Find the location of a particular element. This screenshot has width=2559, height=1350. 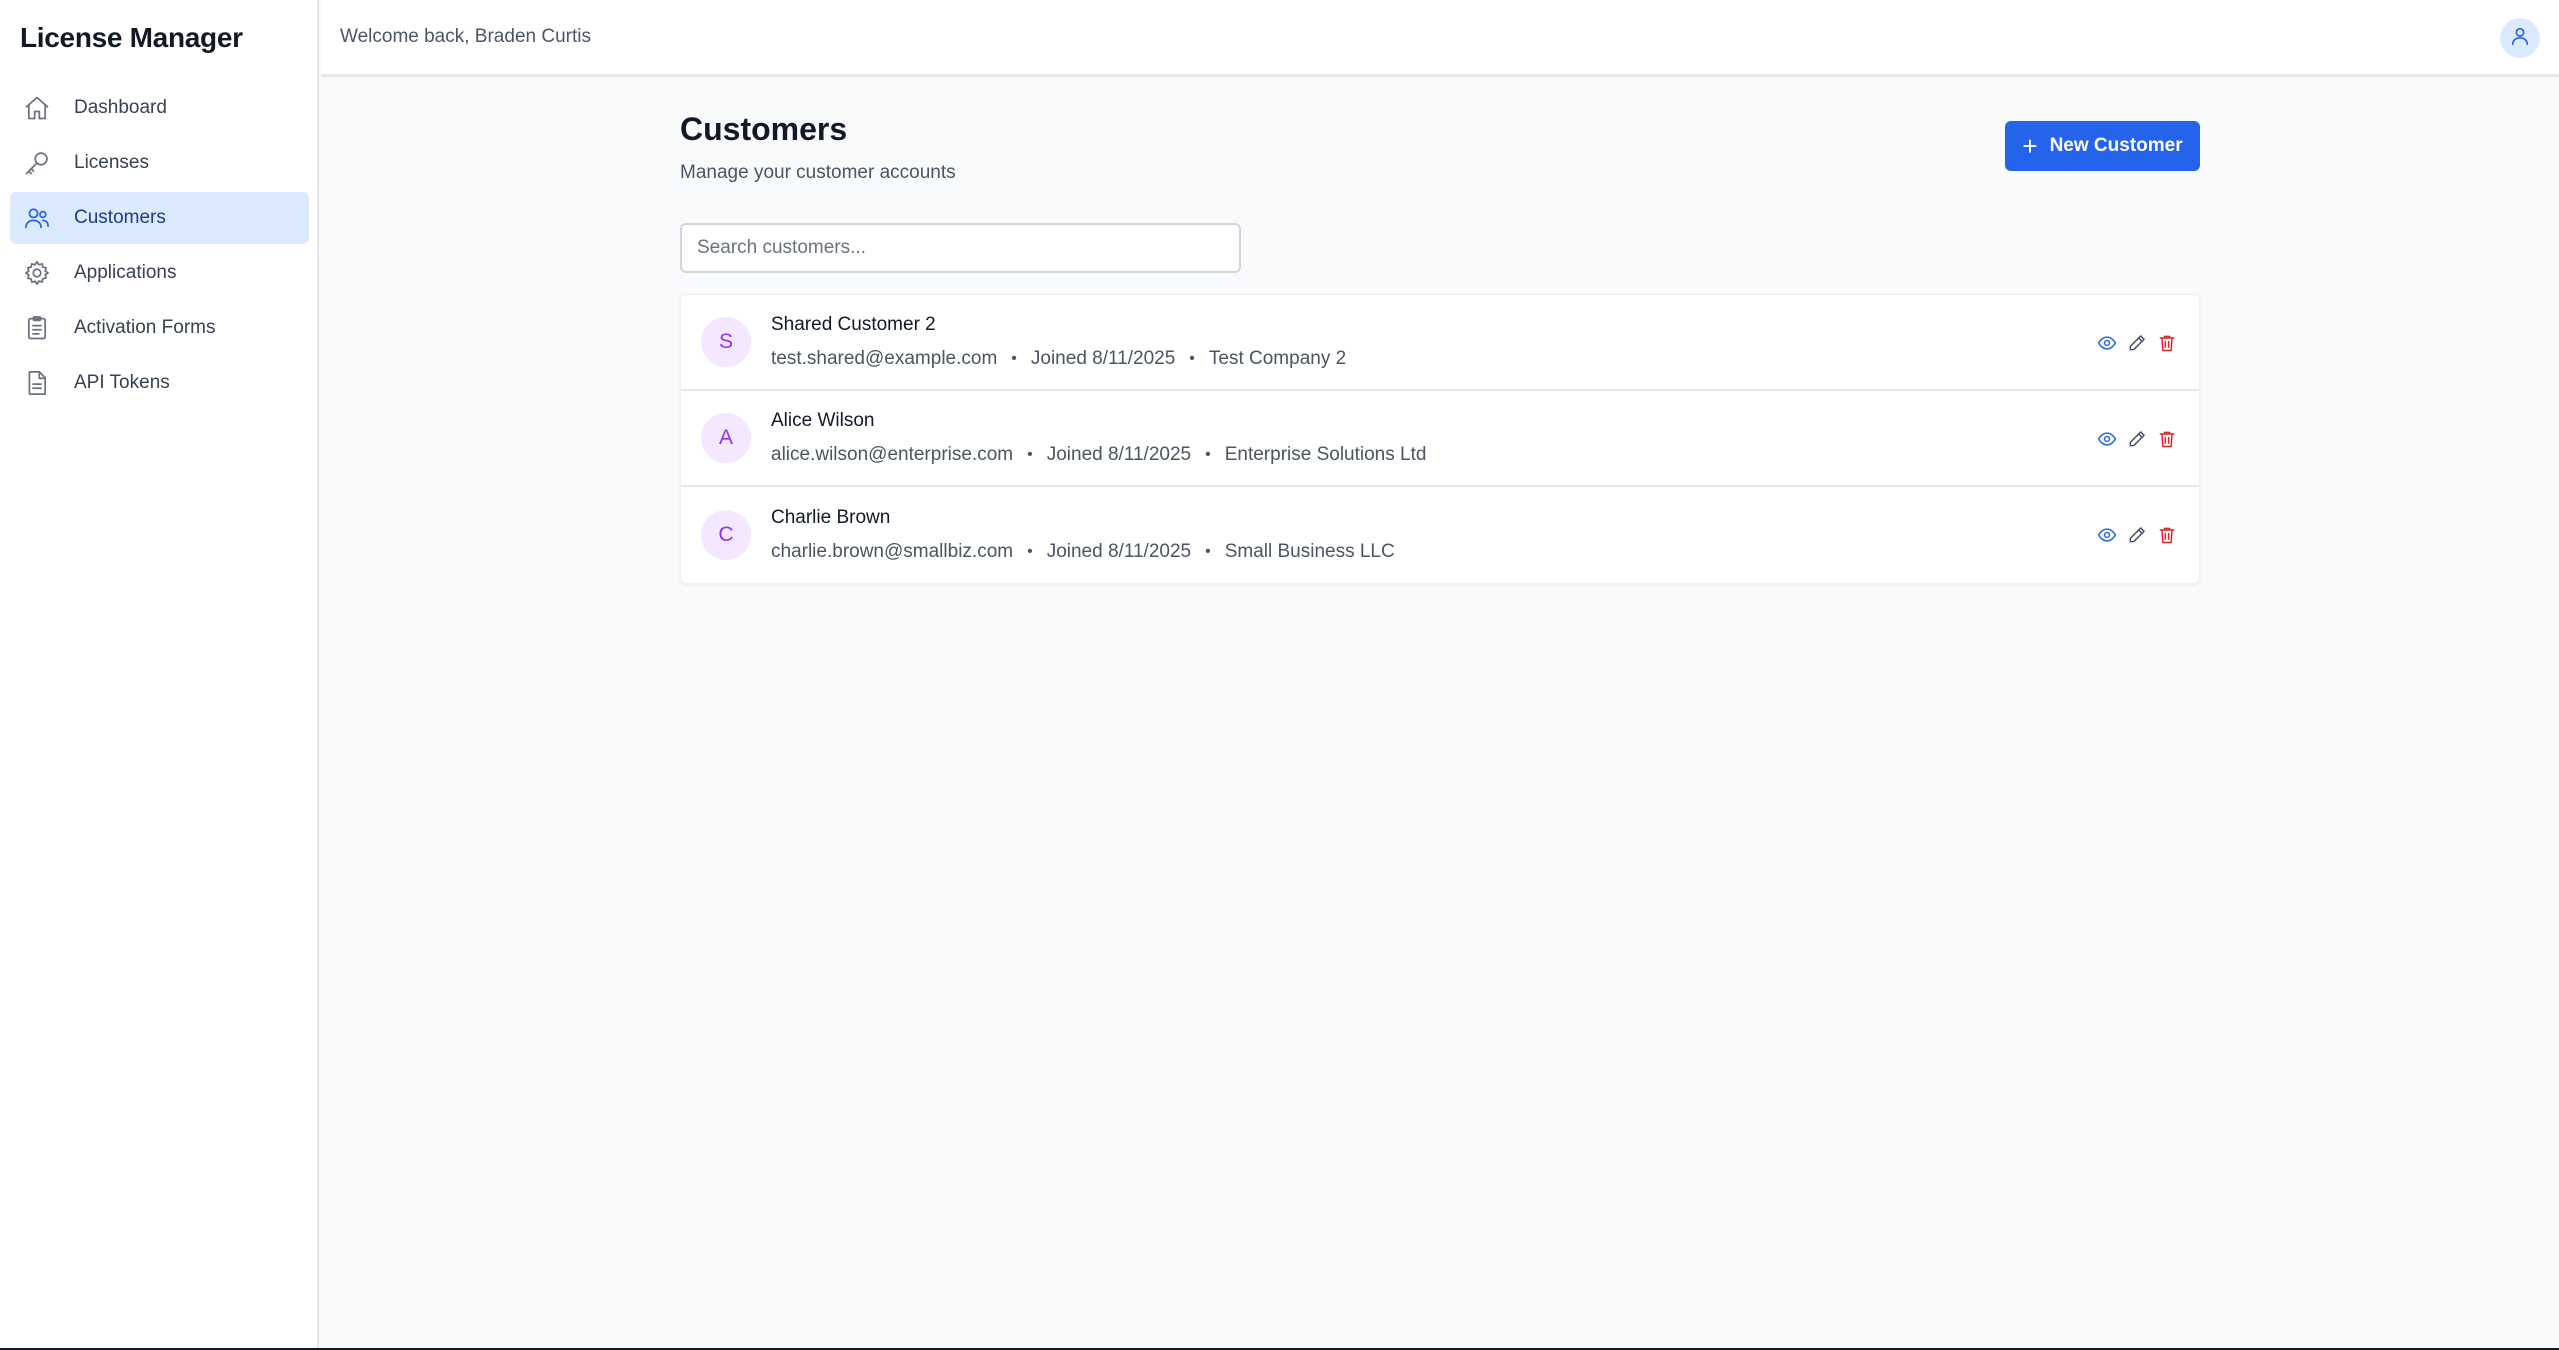

customer-company: Enterprise Solutions Ltd is located at coordinates (1325, 454).